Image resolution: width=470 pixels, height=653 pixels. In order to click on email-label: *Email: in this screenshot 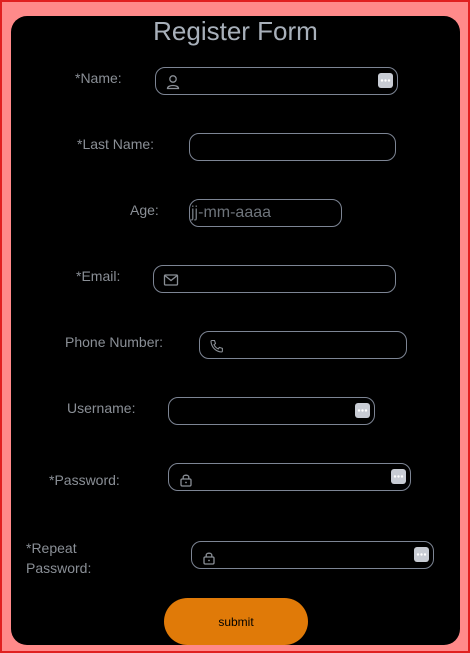, I will do `click(98, 276)`.